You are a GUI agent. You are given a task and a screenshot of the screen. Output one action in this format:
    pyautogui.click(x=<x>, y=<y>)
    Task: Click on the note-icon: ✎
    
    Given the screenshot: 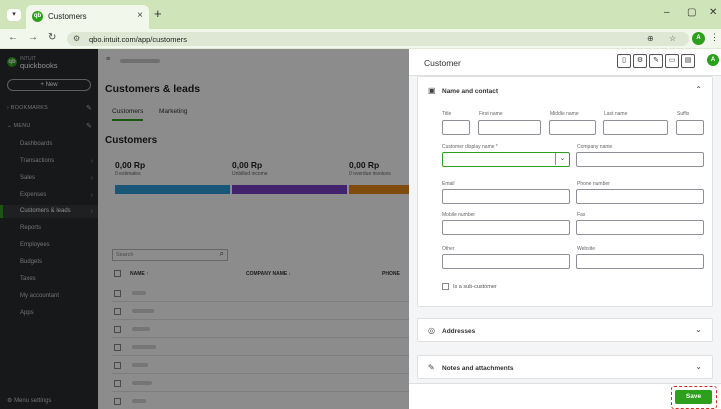 What is the action you would take?
    pyautogui.click(x=431, y=367)
    